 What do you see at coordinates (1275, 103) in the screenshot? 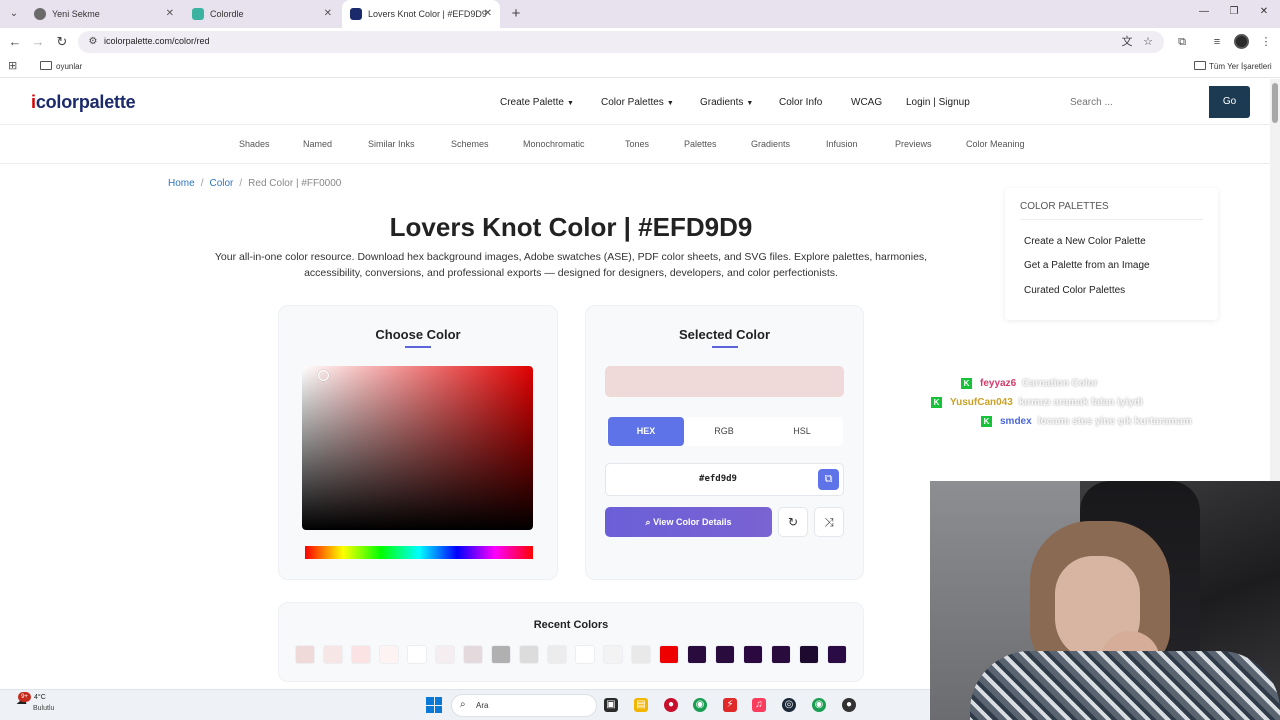
I see `scrollbar-thumb` at bounding box center [1275, 103].